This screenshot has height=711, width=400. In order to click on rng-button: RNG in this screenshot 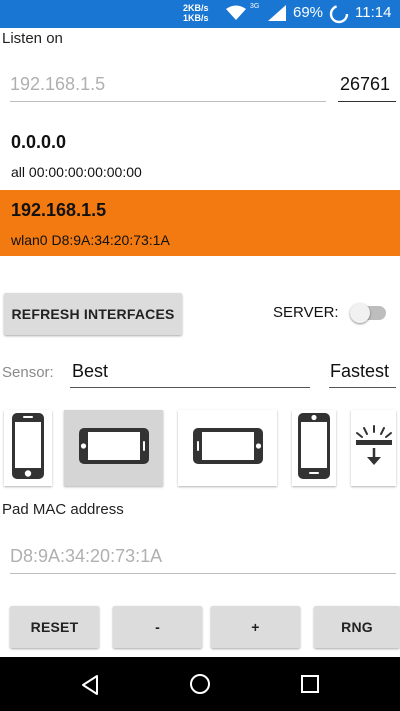, I will do `click(357, 627)`.